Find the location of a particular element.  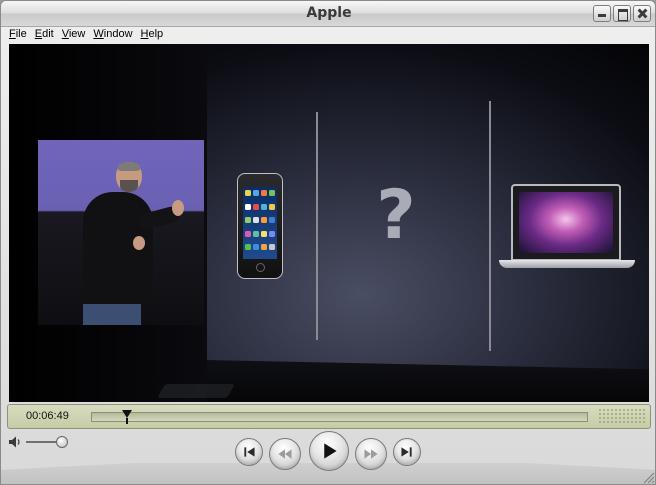

maximize-button is located at coordinates (622, 13).